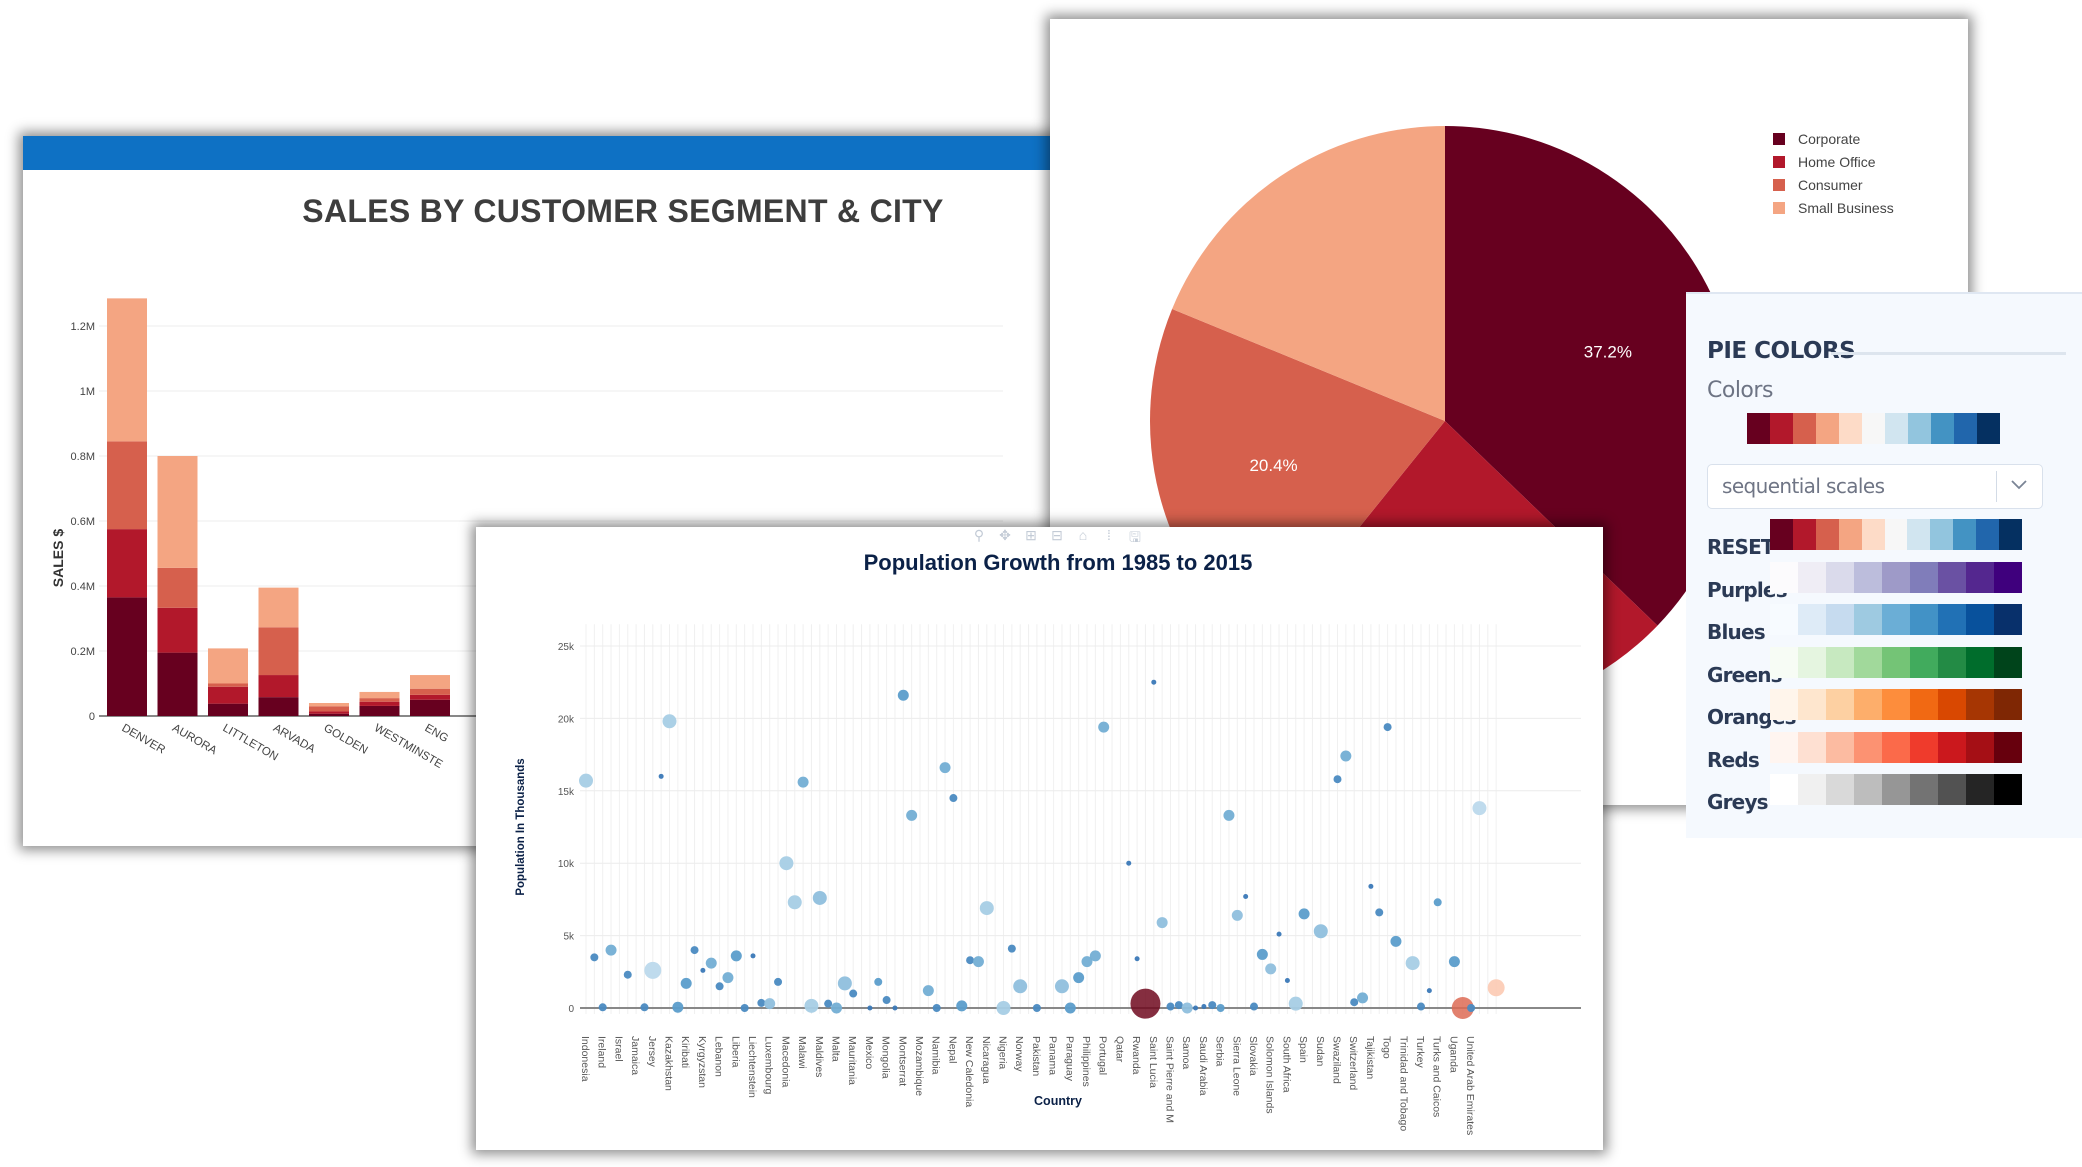 This screenshot has height=1167, width=2082. What do you see at coordinates (1136, 1055) in the screenshot?
I see `x-tick-label: Rwanda` at bounding box center [1136, 1055].